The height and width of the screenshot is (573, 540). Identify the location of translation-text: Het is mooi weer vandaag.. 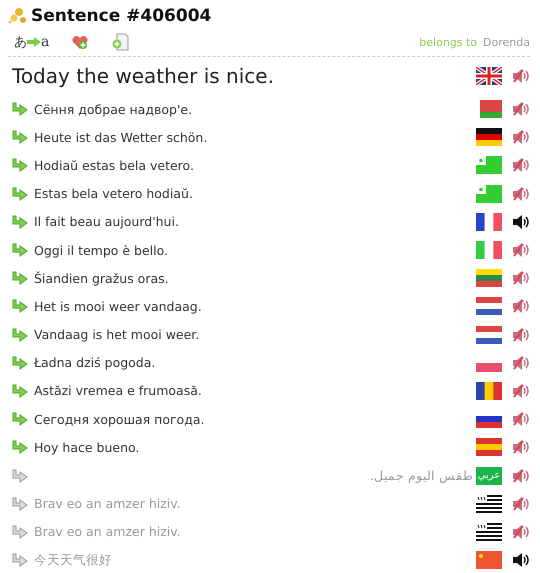
(118, 306).